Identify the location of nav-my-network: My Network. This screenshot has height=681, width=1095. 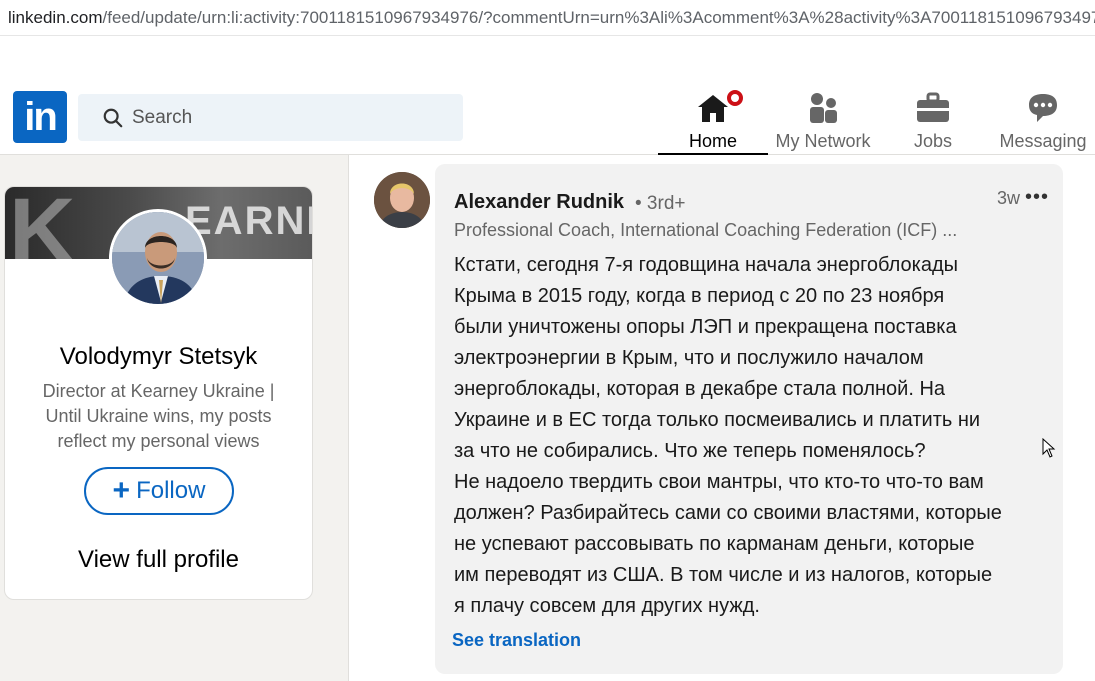
(823, 120).